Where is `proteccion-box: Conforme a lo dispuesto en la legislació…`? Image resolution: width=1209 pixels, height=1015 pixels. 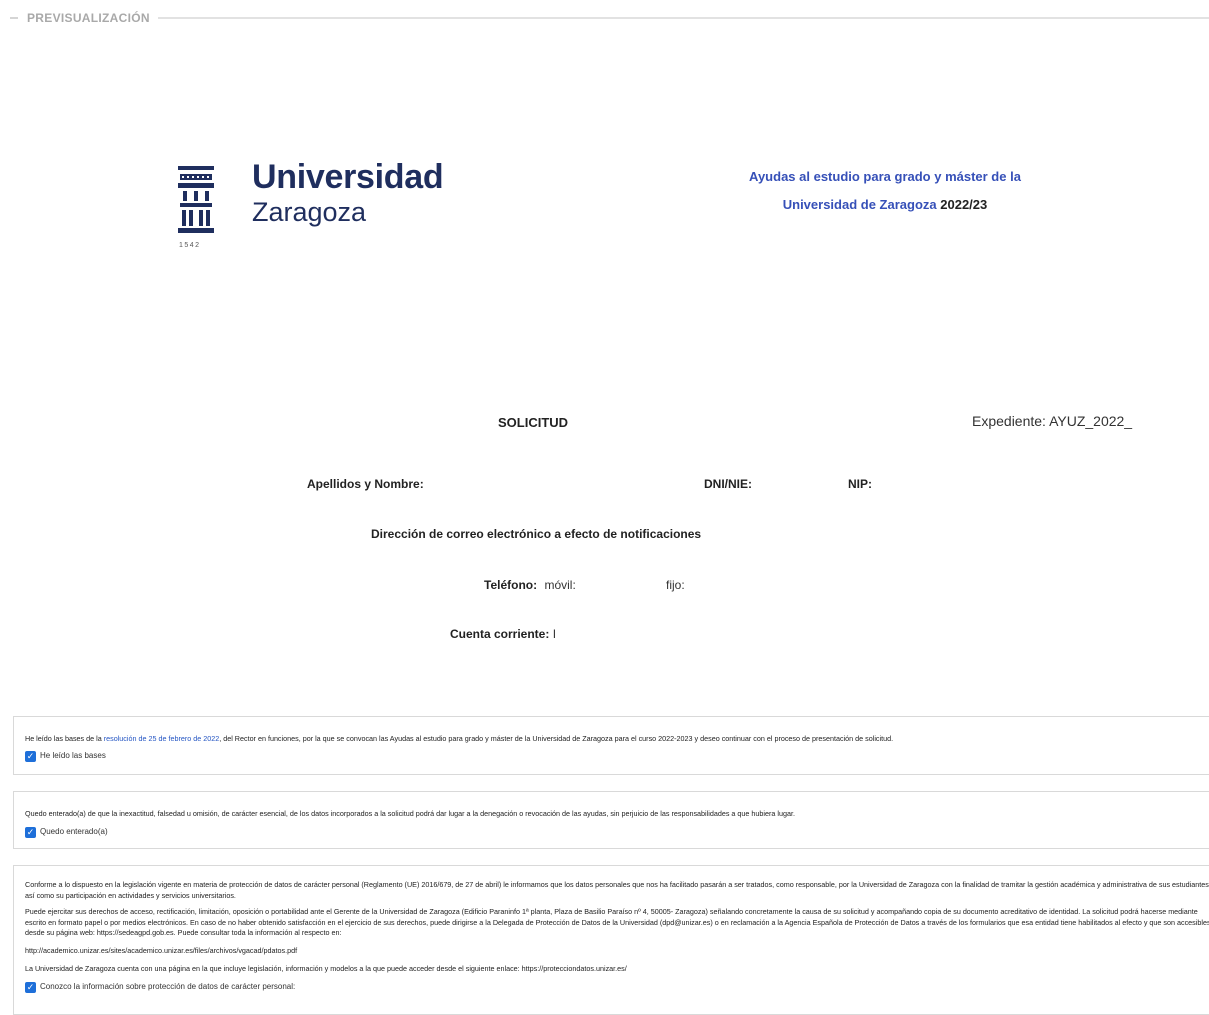
proteccion-box: Conforme a lo dispuesto en la legislació… is located at coordinates (611, 940).